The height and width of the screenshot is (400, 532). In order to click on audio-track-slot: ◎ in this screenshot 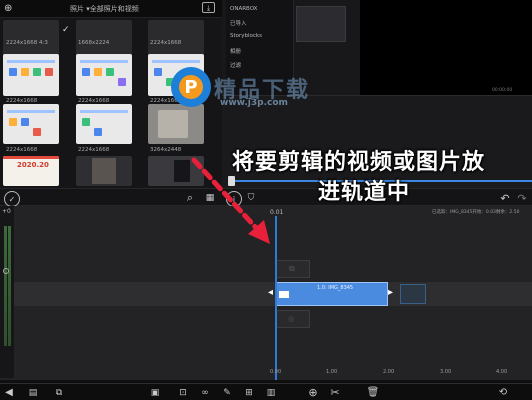, I will do `click(293, 319)`.